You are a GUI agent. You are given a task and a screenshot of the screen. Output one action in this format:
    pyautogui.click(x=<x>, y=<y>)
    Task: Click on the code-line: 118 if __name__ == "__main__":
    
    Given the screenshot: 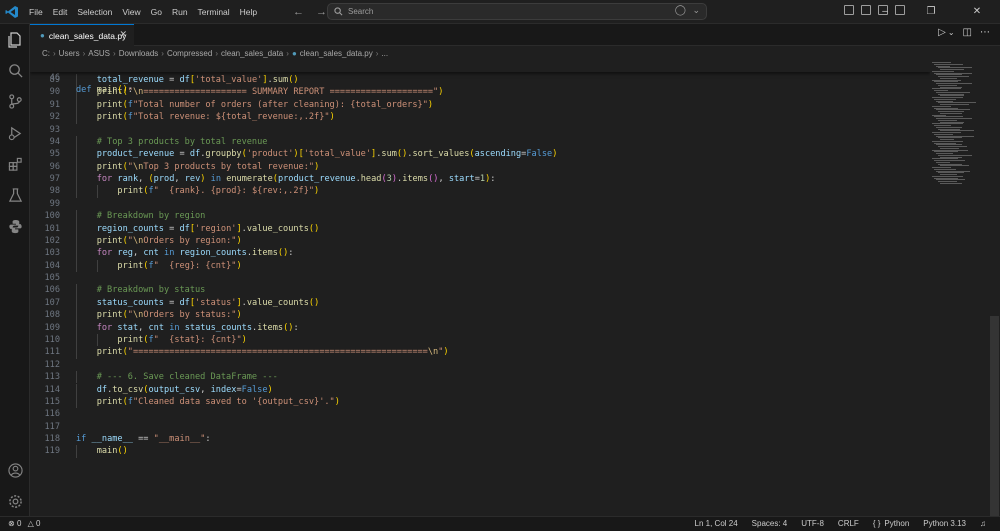 What is the action you would take?
    pyautogui.click(x=480, y=439)
    